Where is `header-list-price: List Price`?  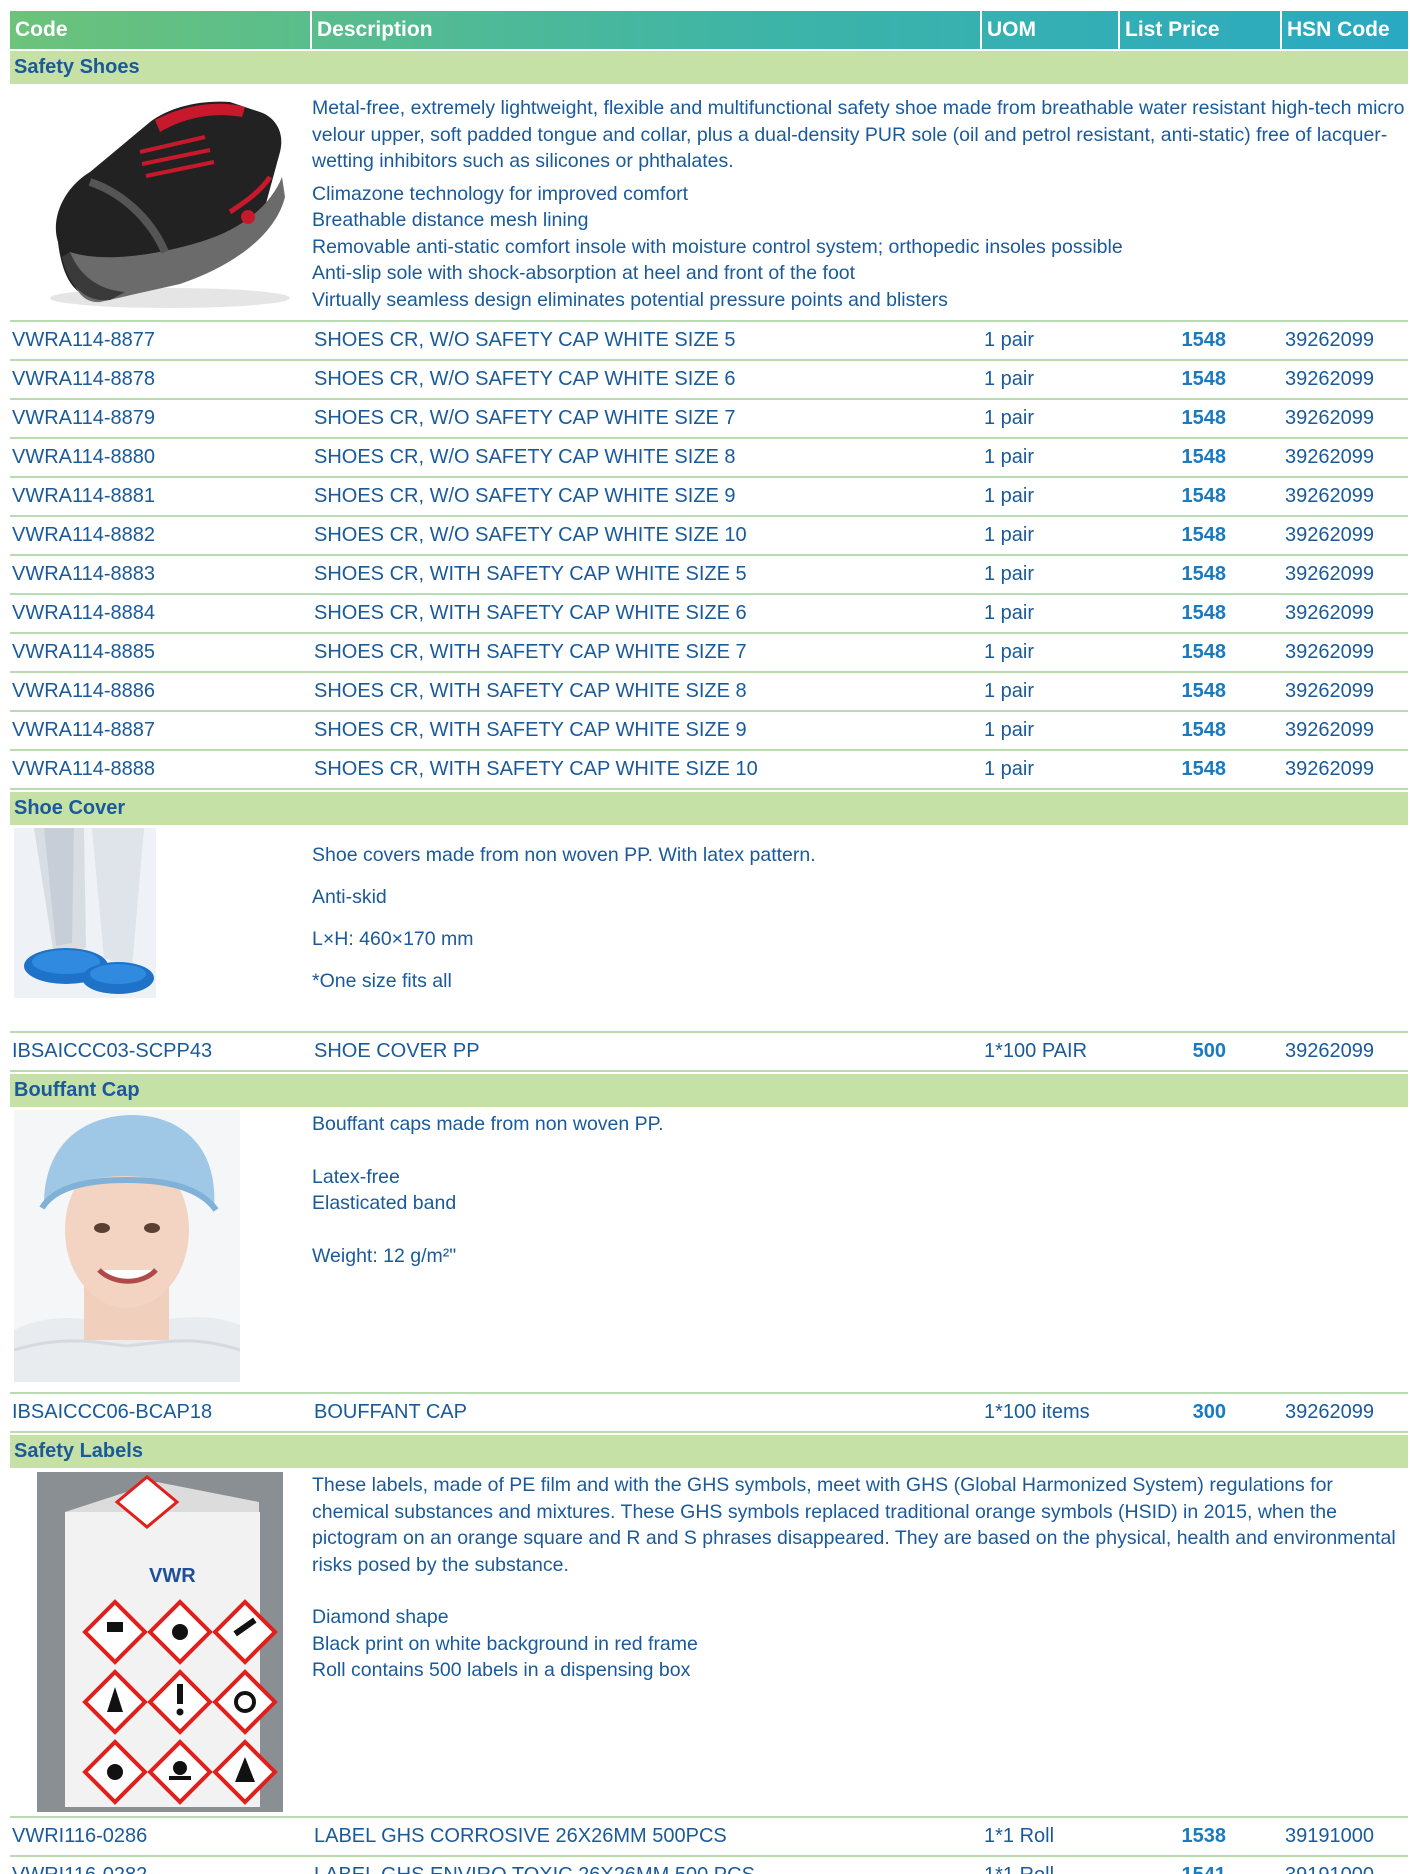
header-list-price: List Price is located at coordinates (1201, 30).